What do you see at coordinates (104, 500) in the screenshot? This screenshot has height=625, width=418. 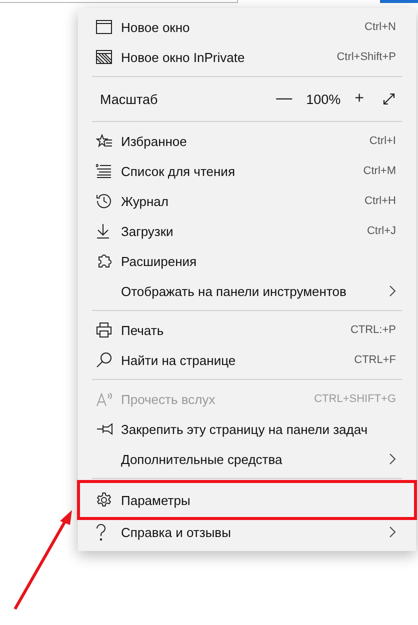 I see `settings-icon` at bounding box center [104, 500].